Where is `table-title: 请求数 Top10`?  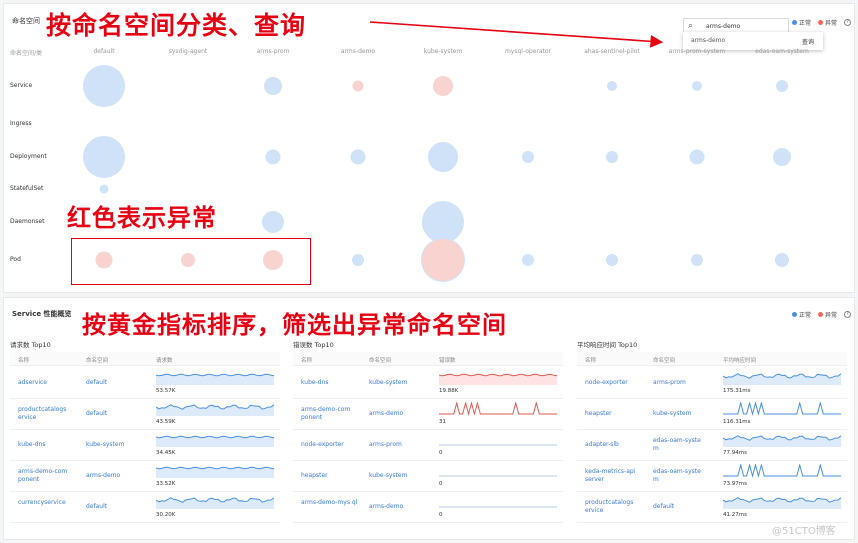
table-title: 请求数 Top10 is located at coordinates (30, 345).